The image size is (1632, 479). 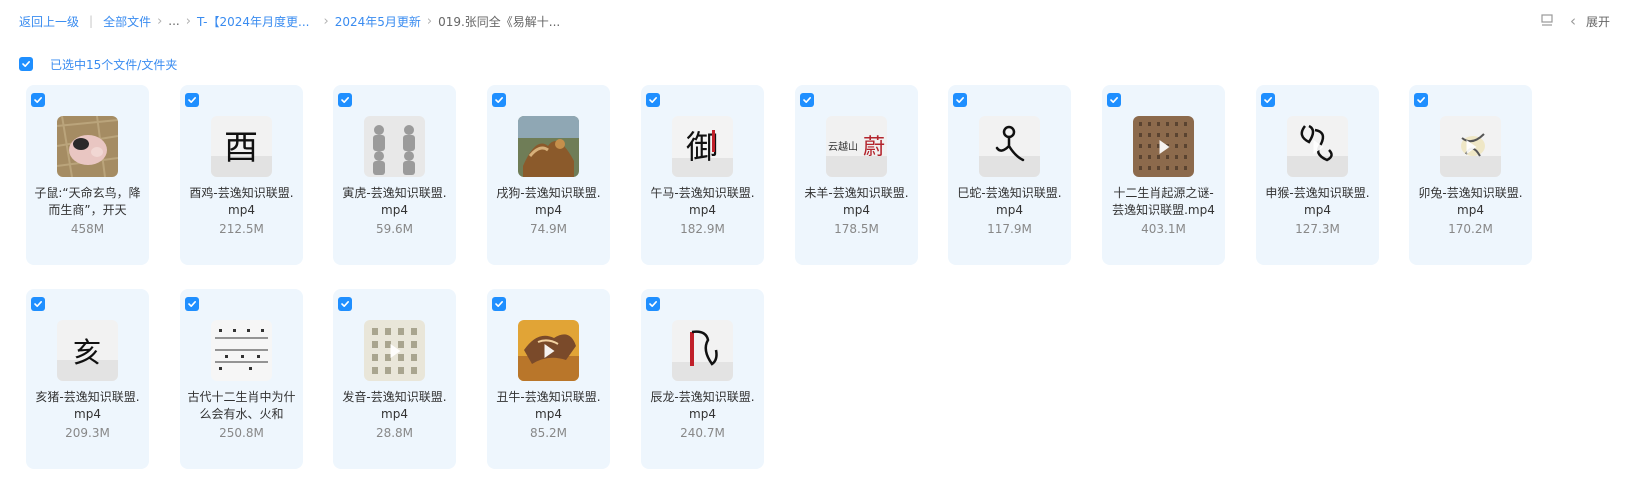 I want to click on file-thumbnail: 酉, so click(x=241, y=146).